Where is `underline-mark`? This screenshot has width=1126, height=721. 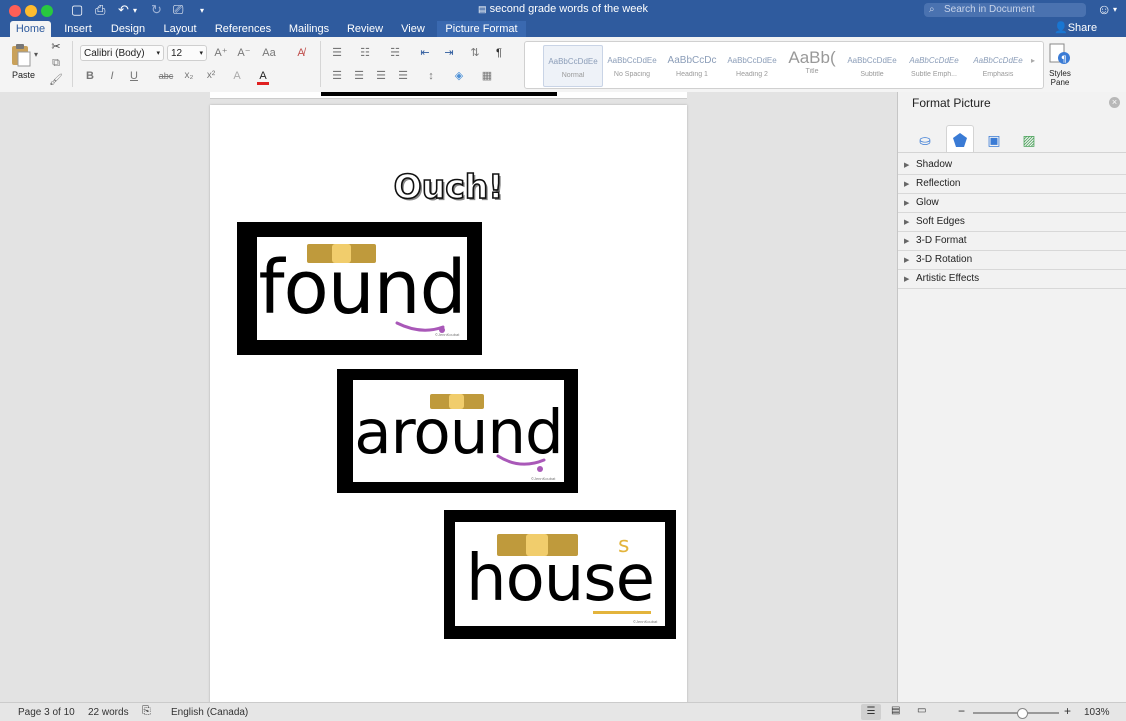
underline-mark is located at coordinates (622, 612).